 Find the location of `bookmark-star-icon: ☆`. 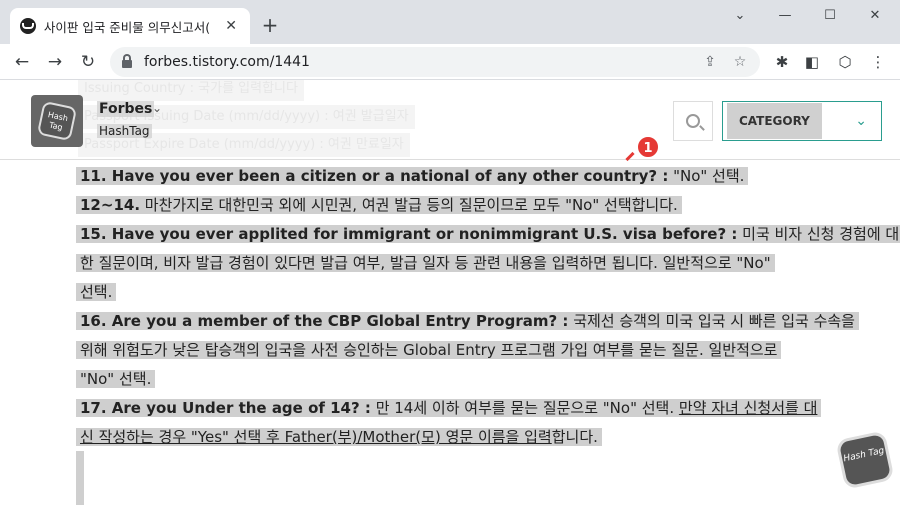

bookmark-star-icon: ☆ is located at coordinates (740, 62).